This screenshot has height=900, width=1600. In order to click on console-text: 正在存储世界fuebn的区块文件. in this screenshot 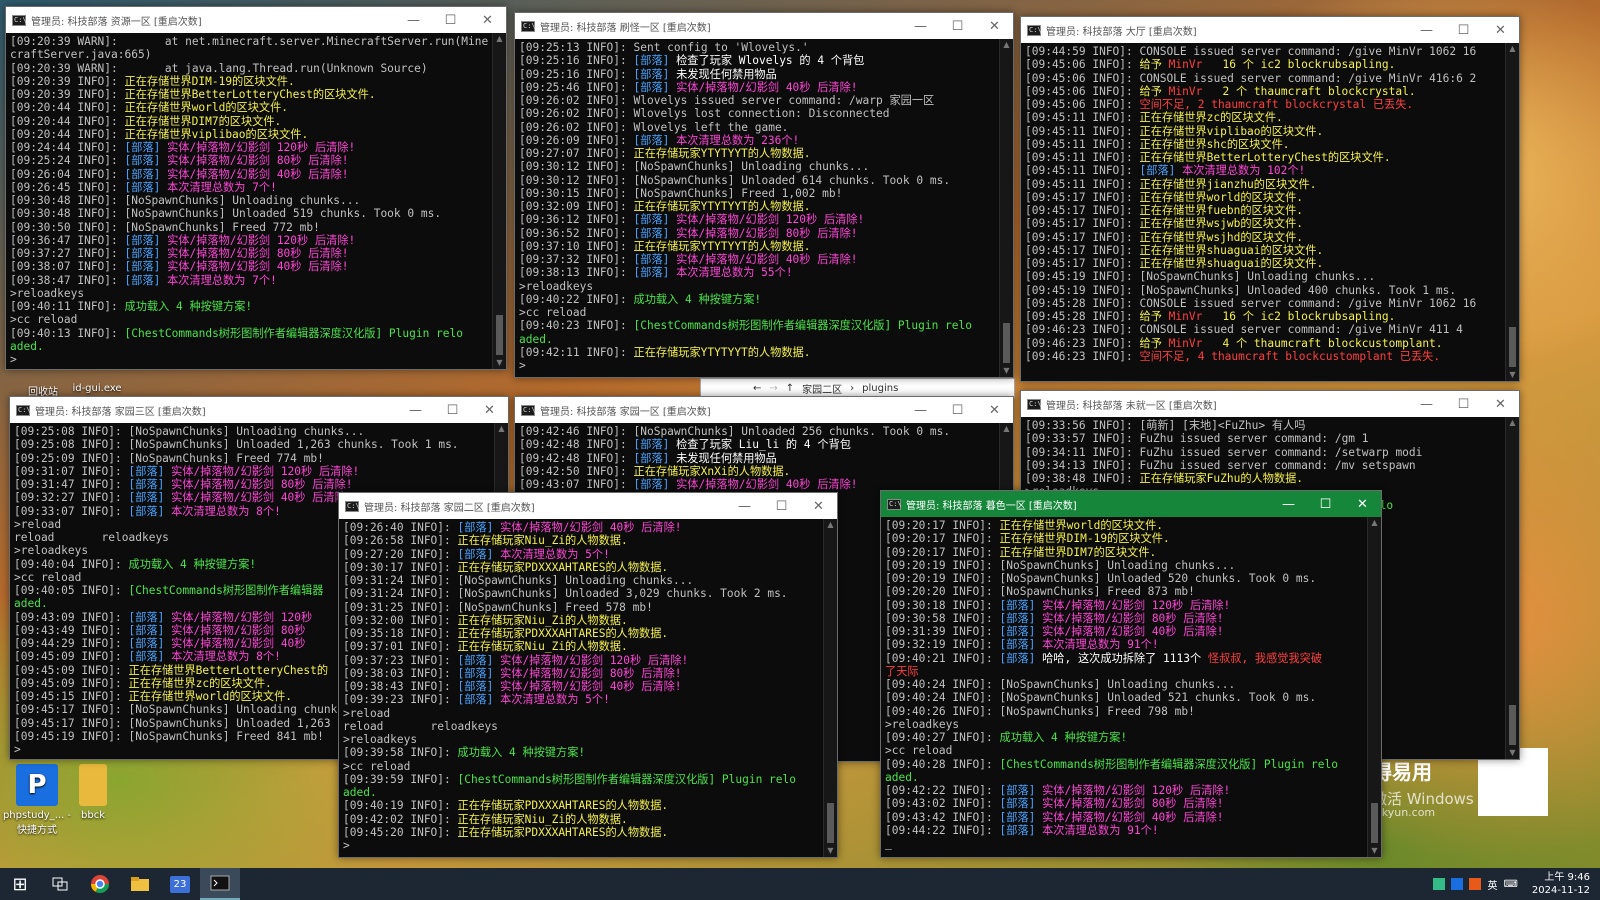, I will do `click(1221, 210)`.